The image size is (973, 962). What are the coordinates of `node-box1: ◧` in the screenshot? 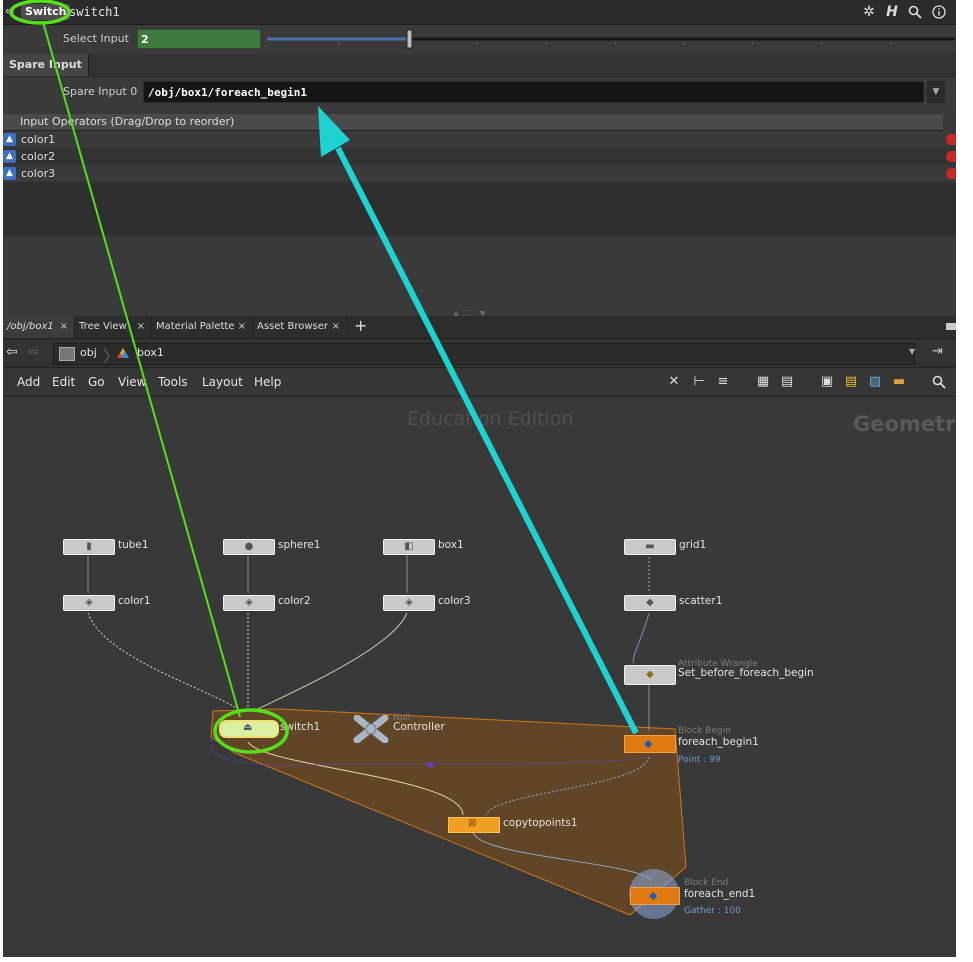 It's located at (409, 547).